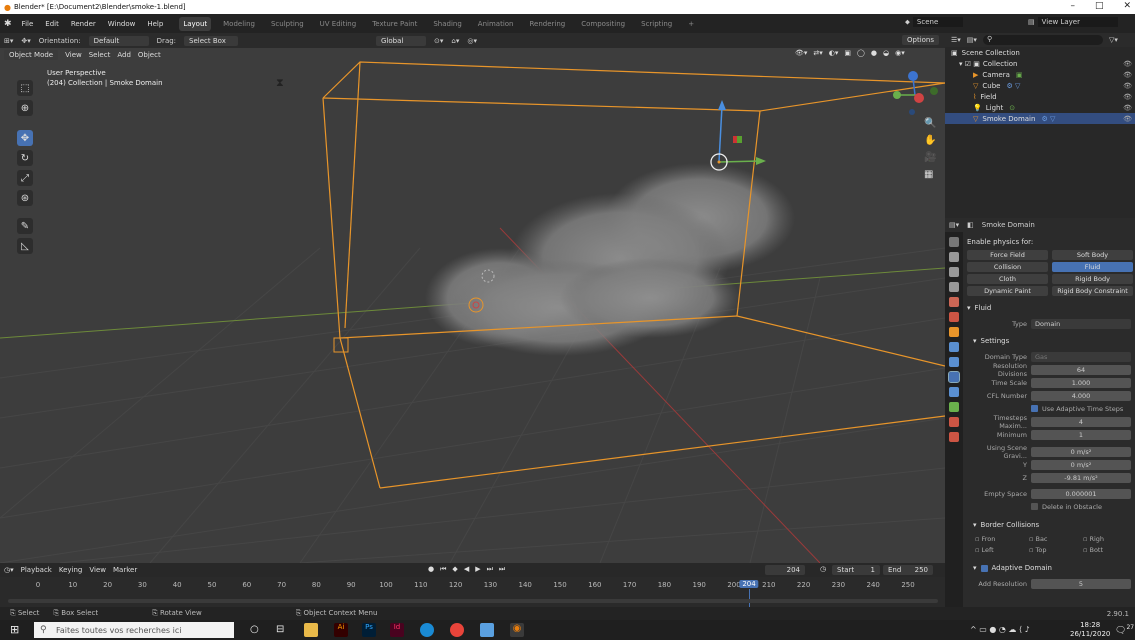  I want to click on editor-type-icon: ⊞▾, so click(8, 41).